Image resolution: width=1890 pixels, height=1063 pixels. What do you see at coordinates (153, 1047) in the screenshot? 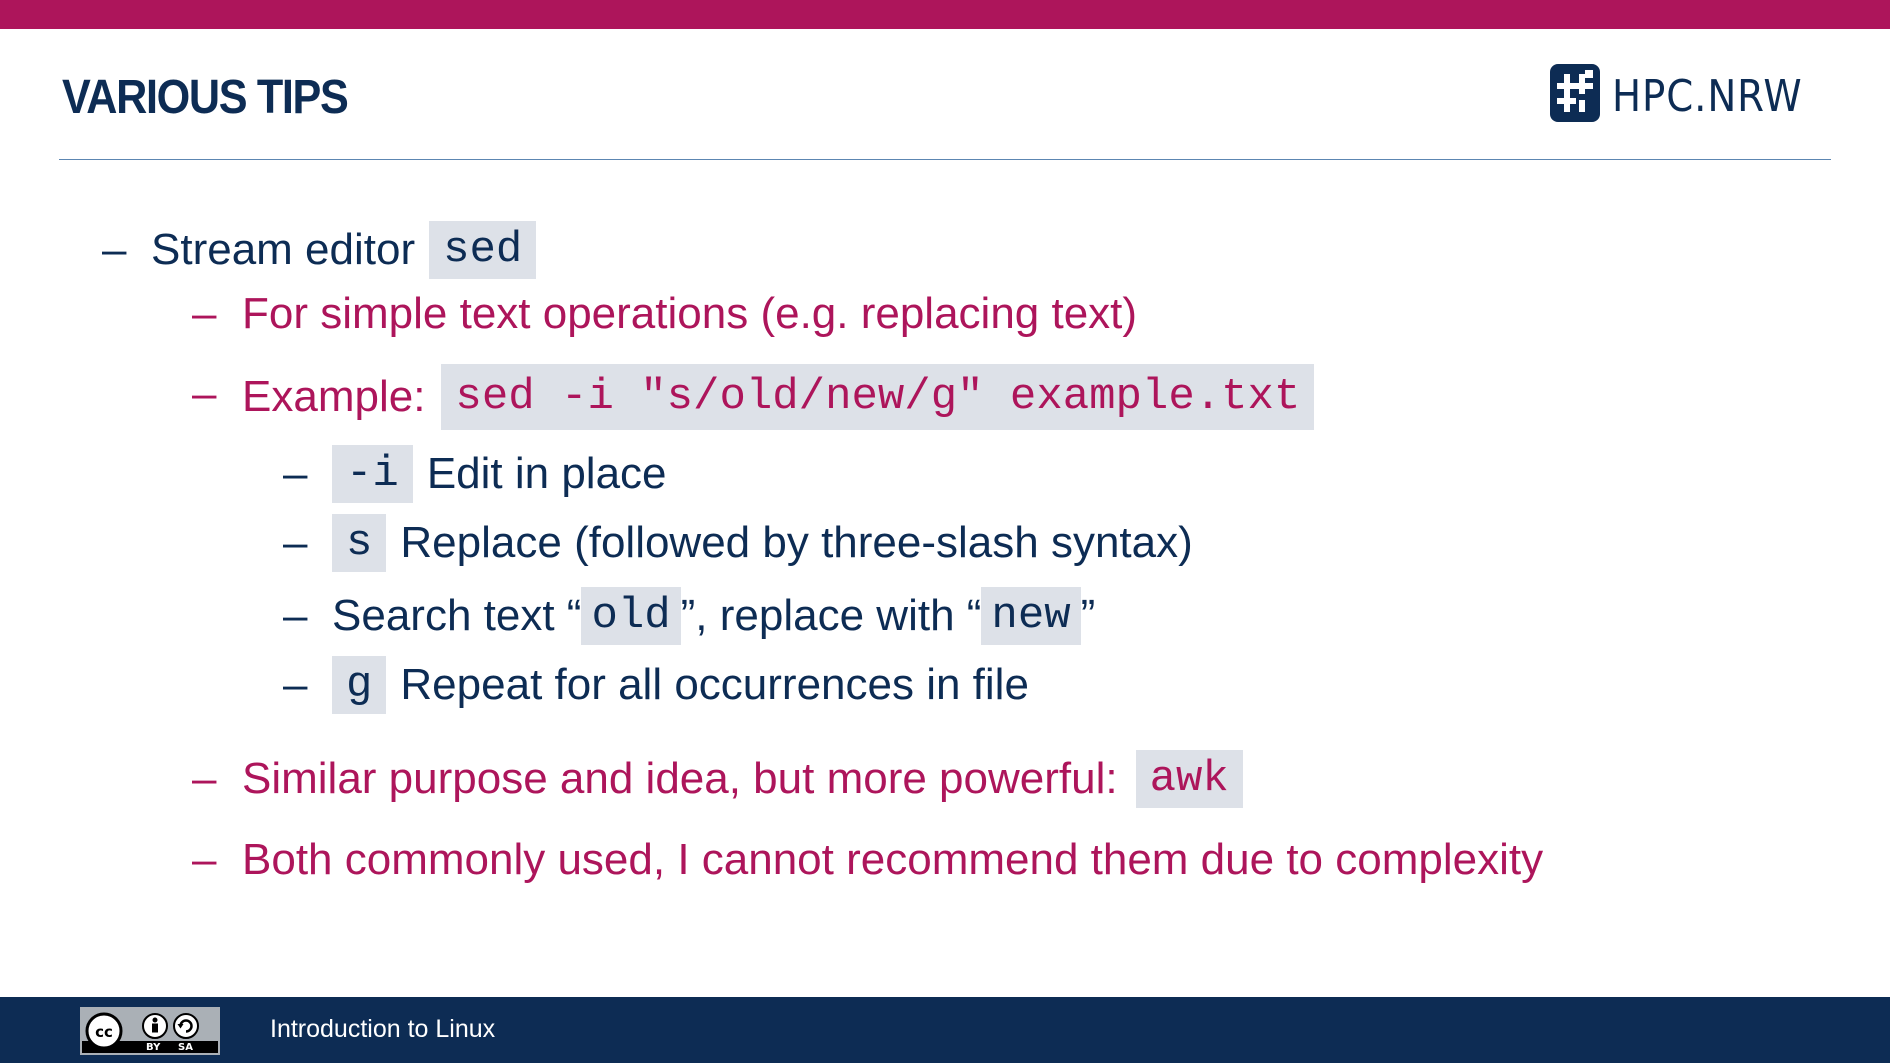
I see `cc-by-label: BY` at bounding box center [153, 1047].